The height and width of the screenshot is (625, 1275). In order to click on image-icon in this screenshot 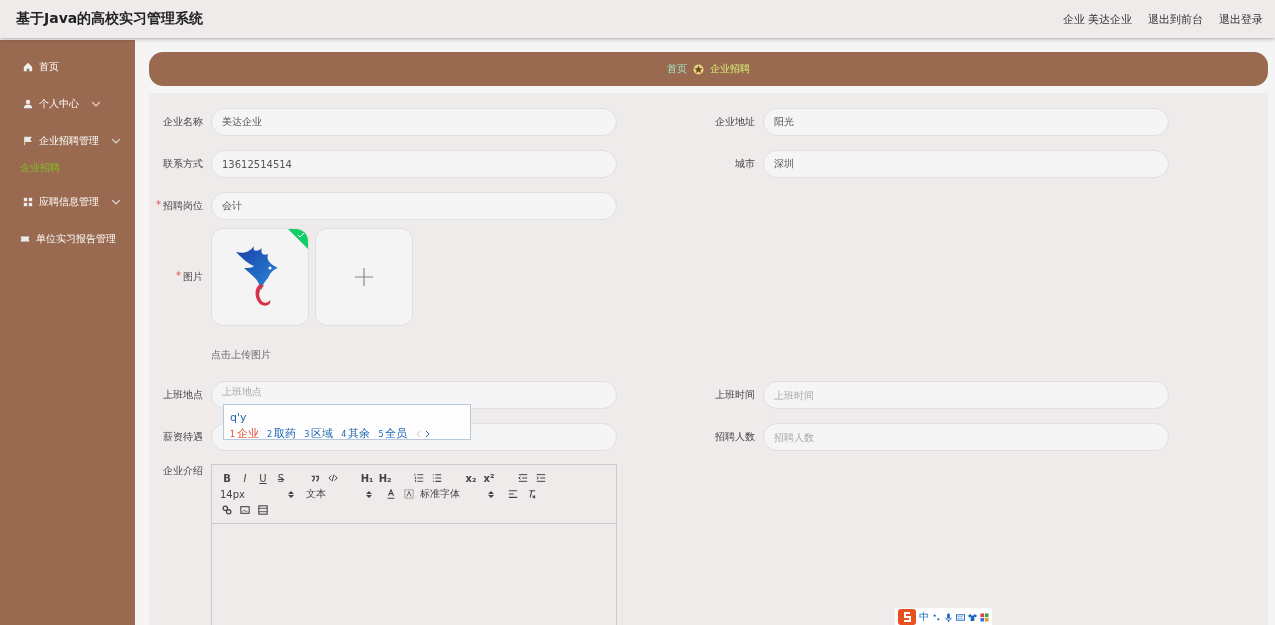, I will do `click(245, 510)`.